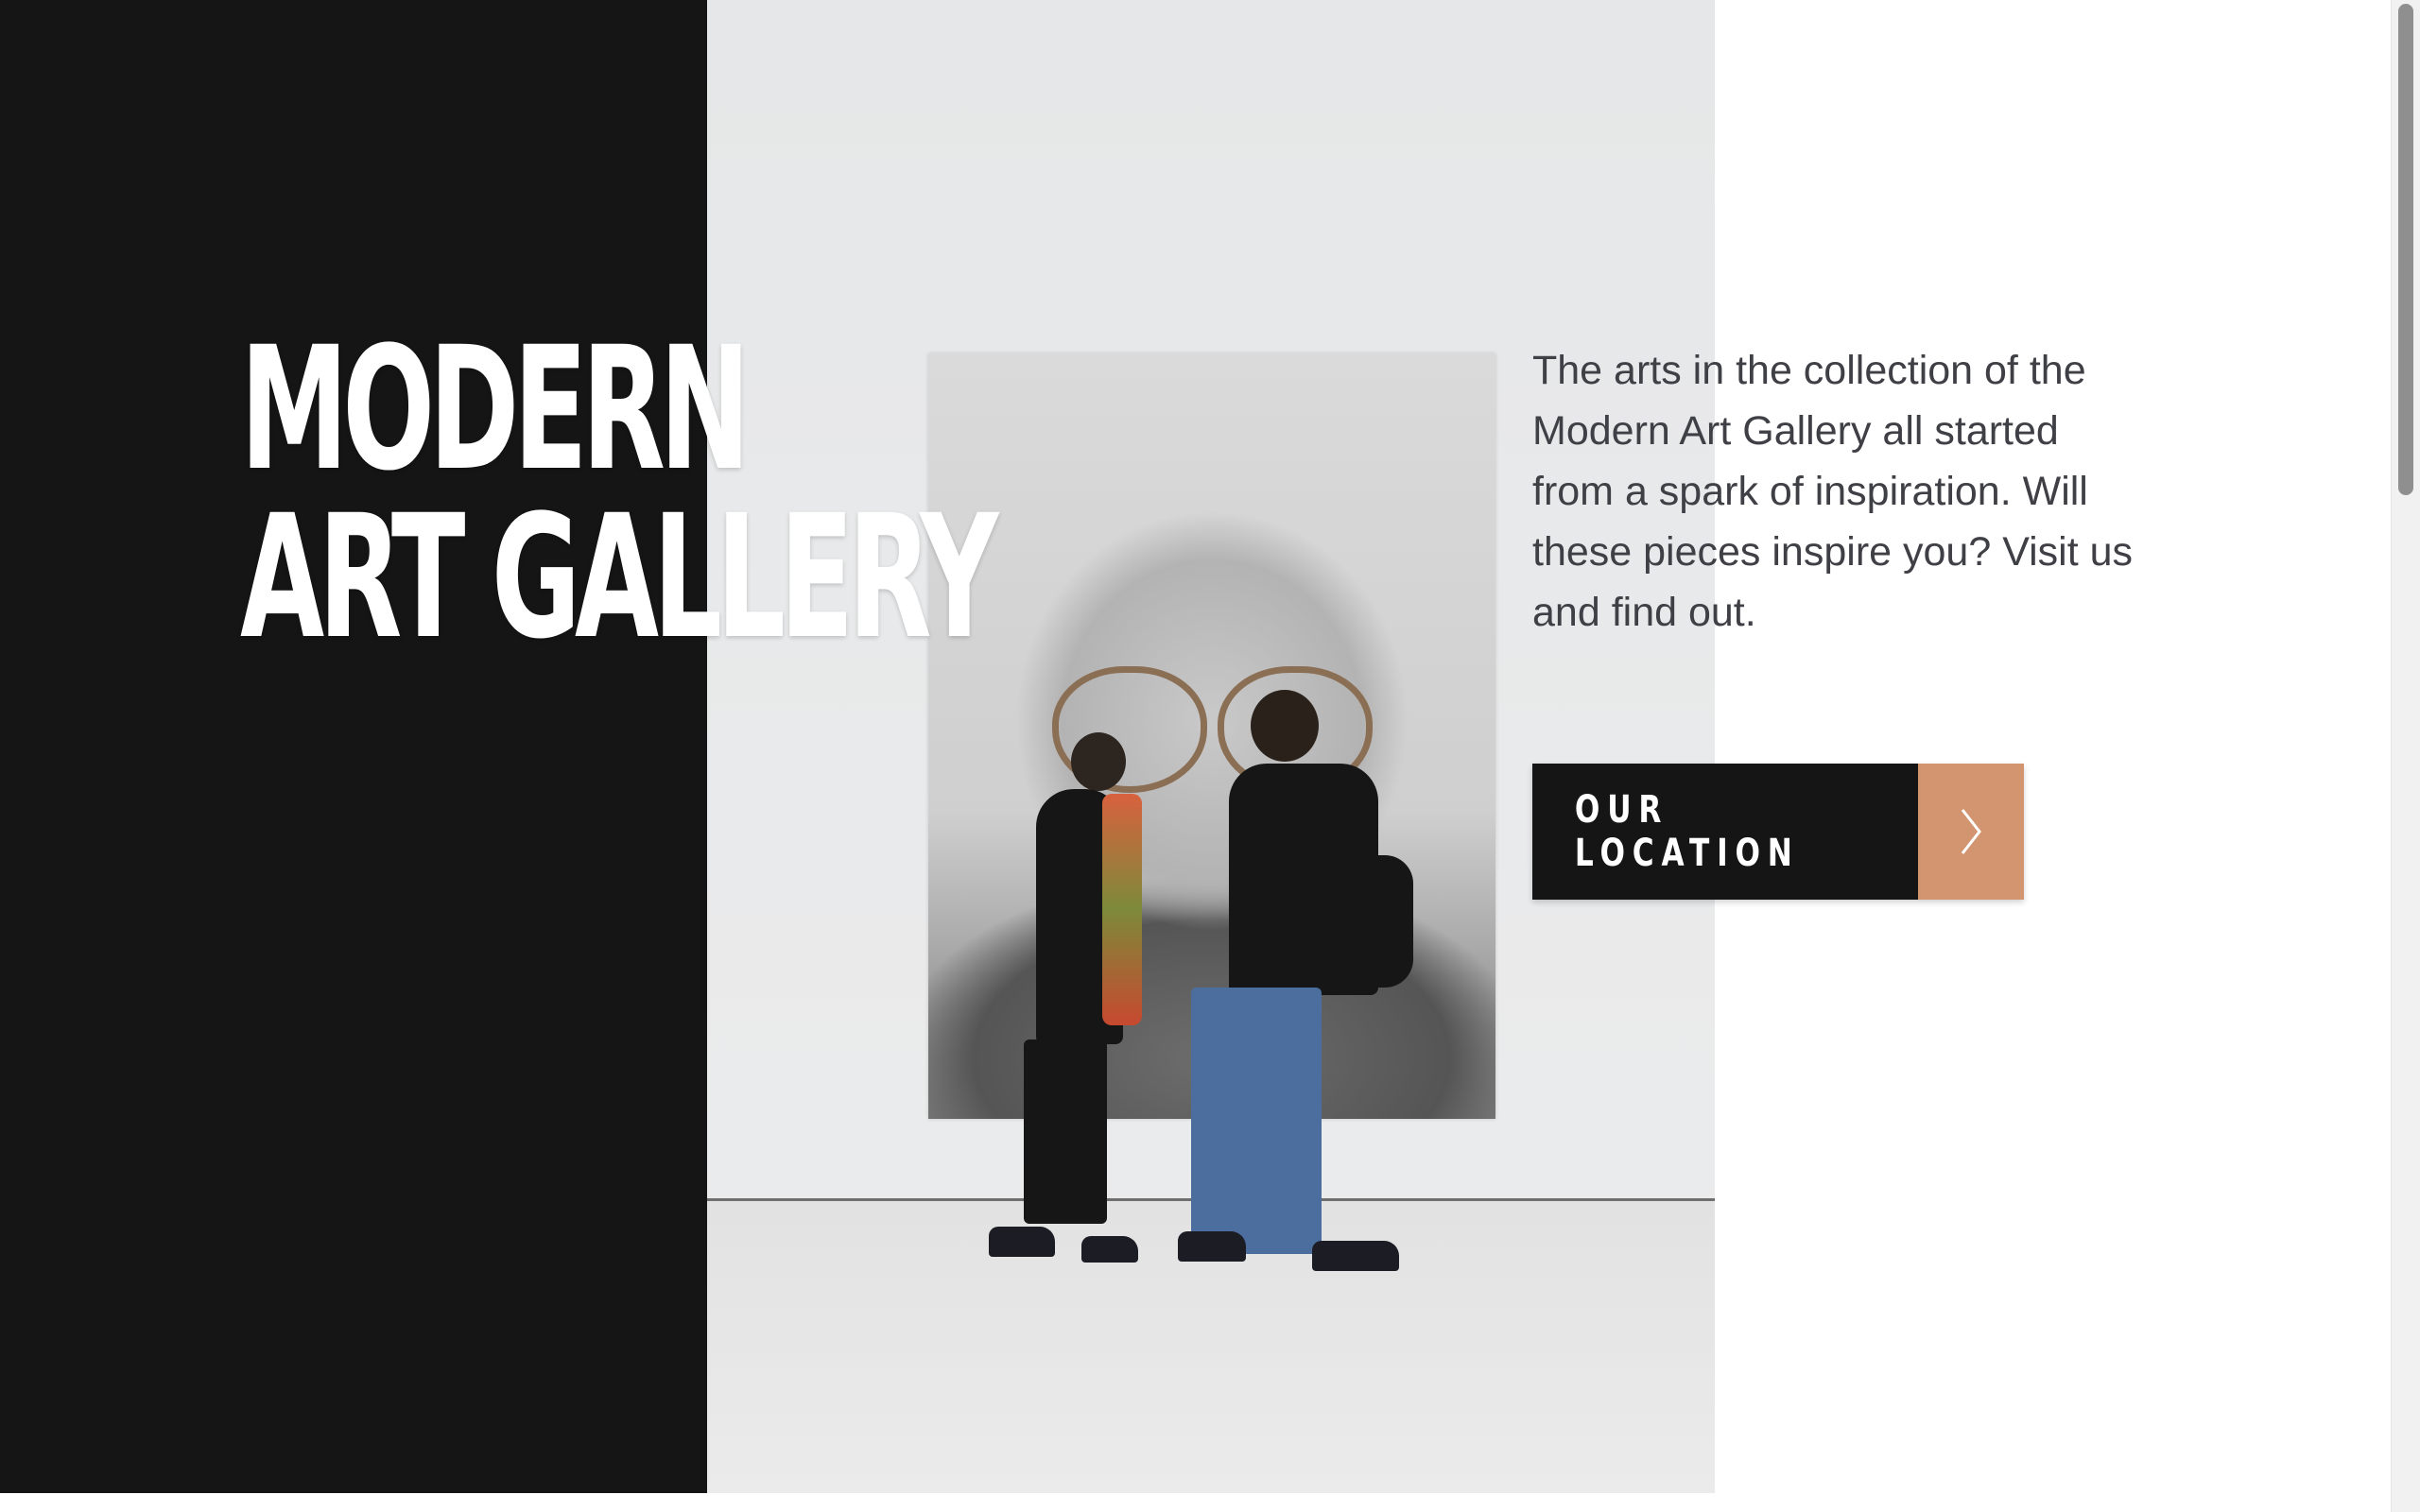 This screenshot has height=1512, width=2420. What do you see at coordinates (1122, 909) in the screenshot?
I see `visitor-left-scarf` at bounding box center [1122, 909].